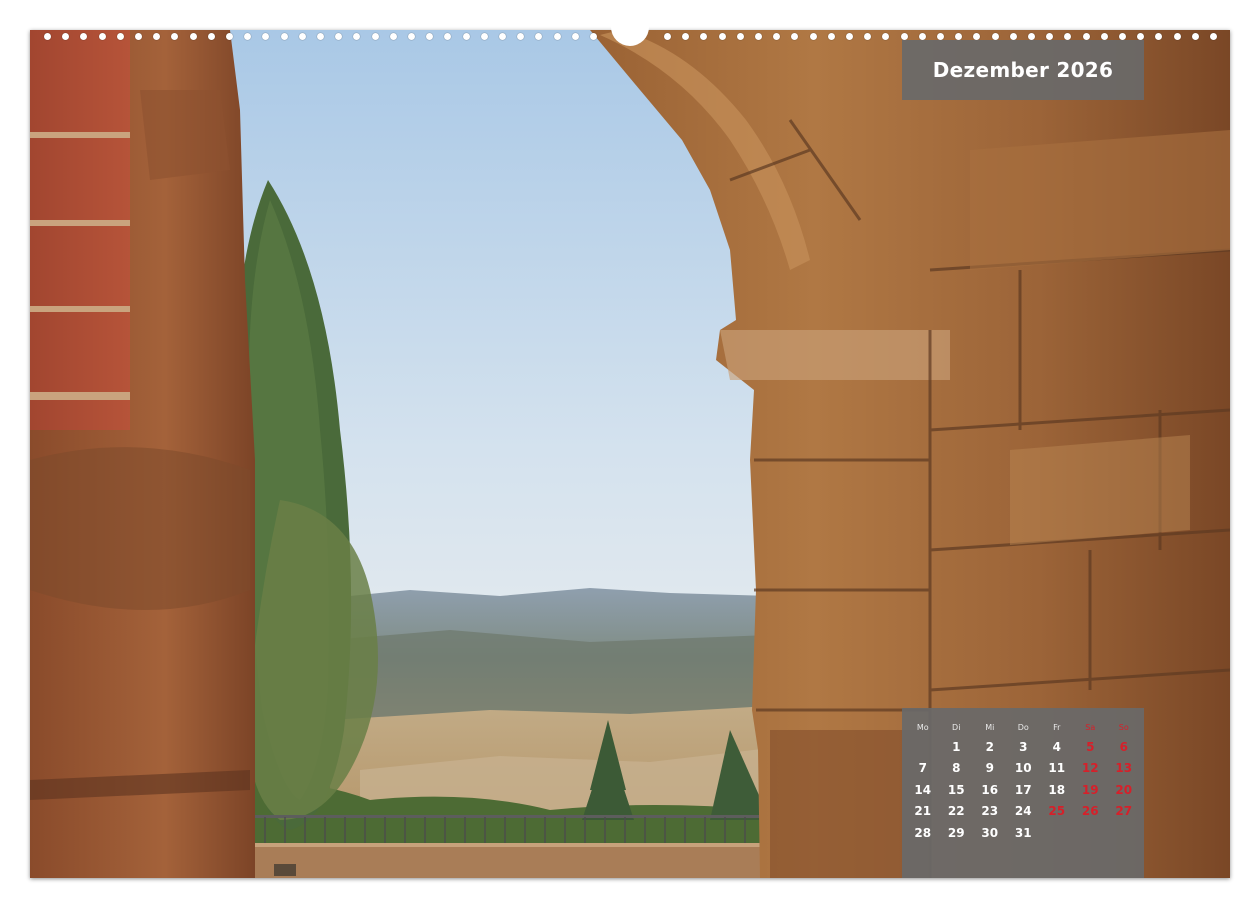 This screenshot has height=908, width=1260. Describe the element at coordinates (1023, 789) in the screenshot. I see `day-cell: 17` at that location.